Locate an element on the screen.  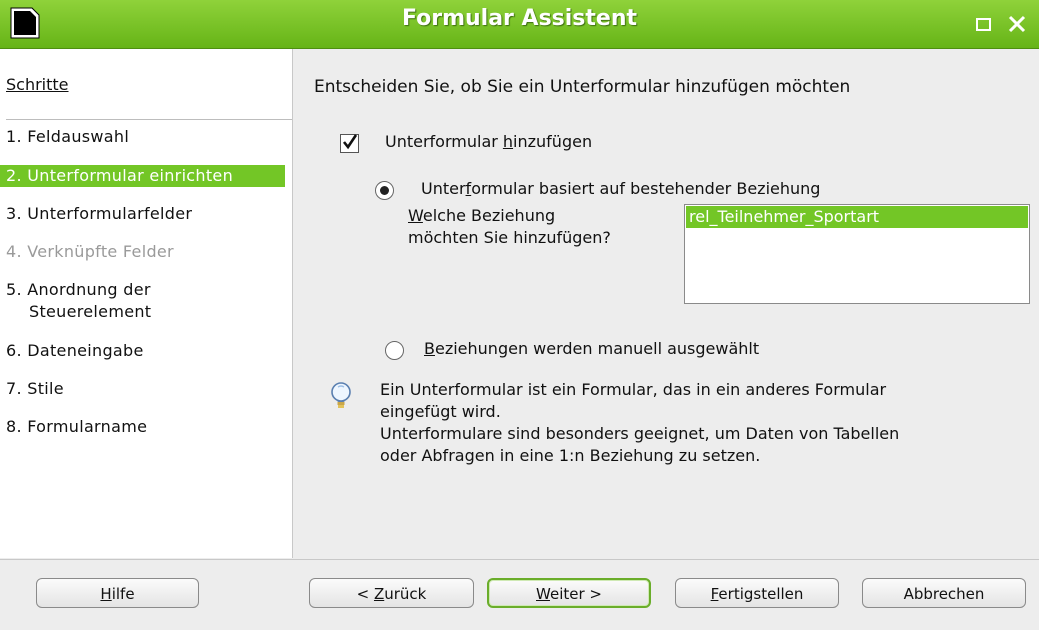
step-form-name: 8. Formularname is located at coordinates (142, 427).